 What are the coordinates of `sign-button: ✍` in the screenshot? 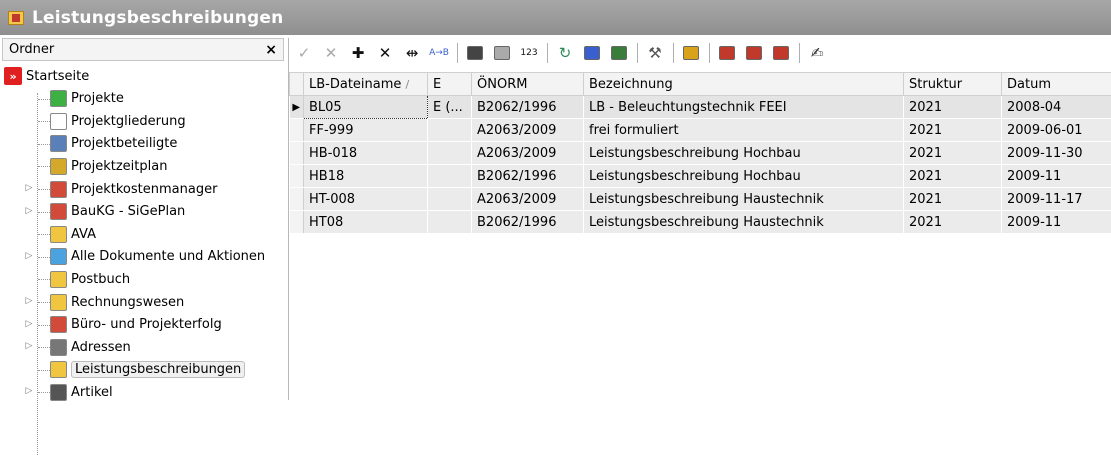 It's located at (817, 53).